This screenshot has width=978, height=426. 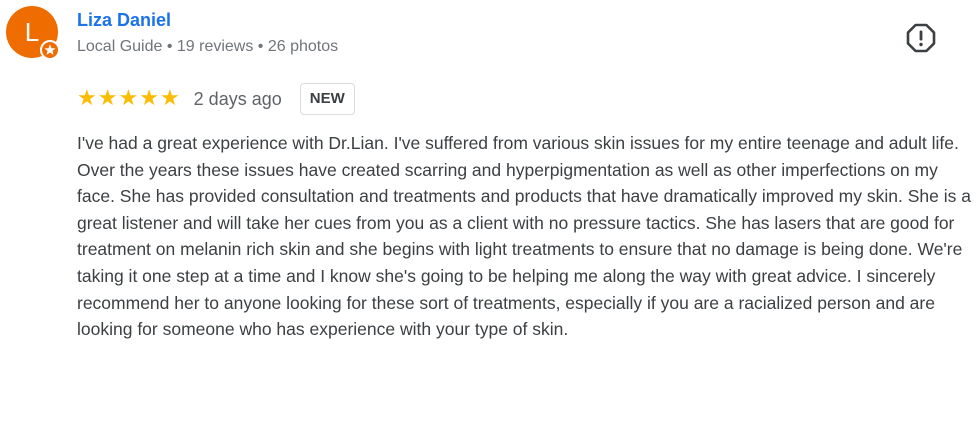 What do you see at coordinates (34, 34) in the screenshot?
I see `reviewer-avatar: L` at bounding box center [34, 34].